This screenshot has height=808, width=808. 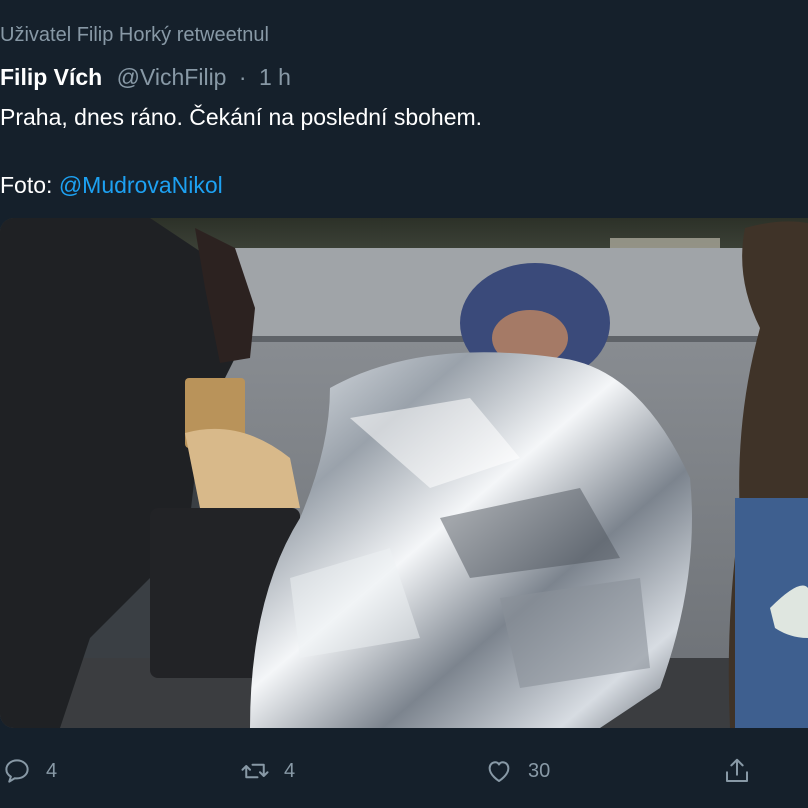 I want to click on reply-count: 4, so click(x=52, y=770).